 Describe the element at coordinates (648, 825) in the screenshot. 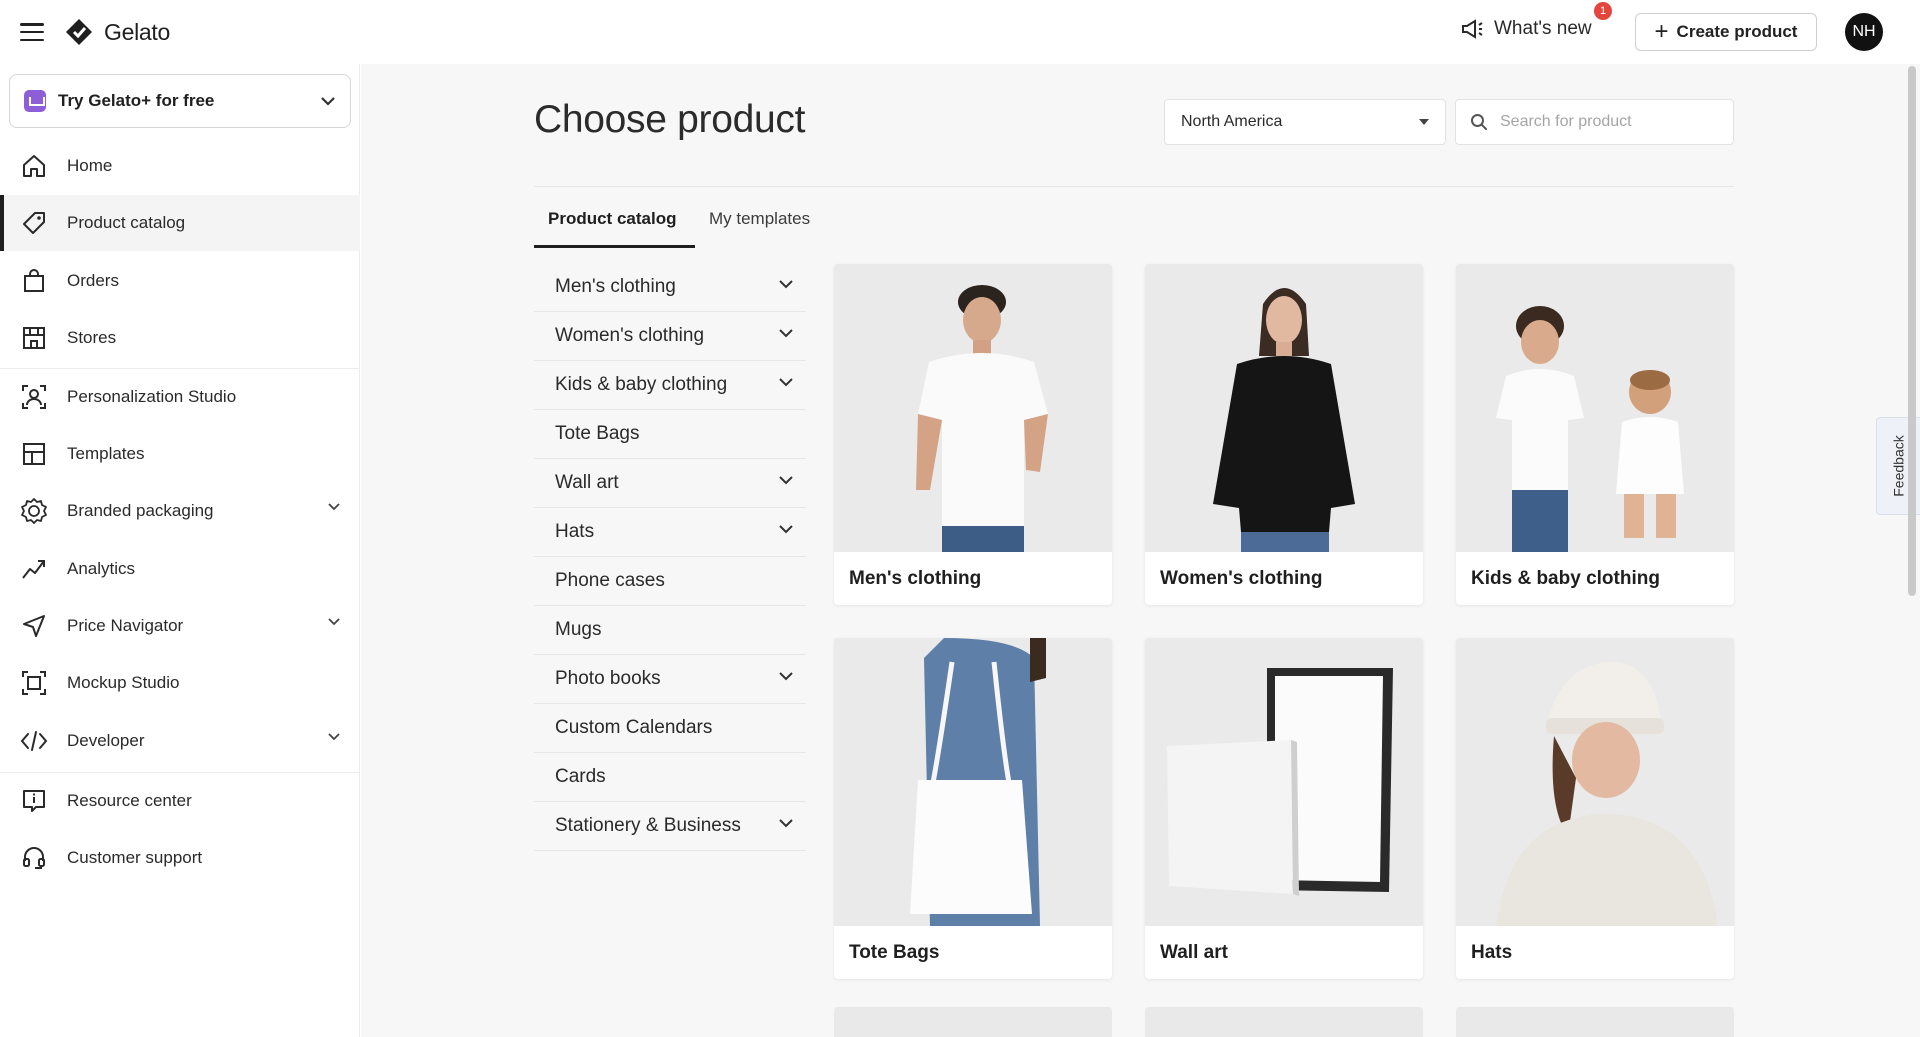

I see `category-label: Stationery & Business` at that location.